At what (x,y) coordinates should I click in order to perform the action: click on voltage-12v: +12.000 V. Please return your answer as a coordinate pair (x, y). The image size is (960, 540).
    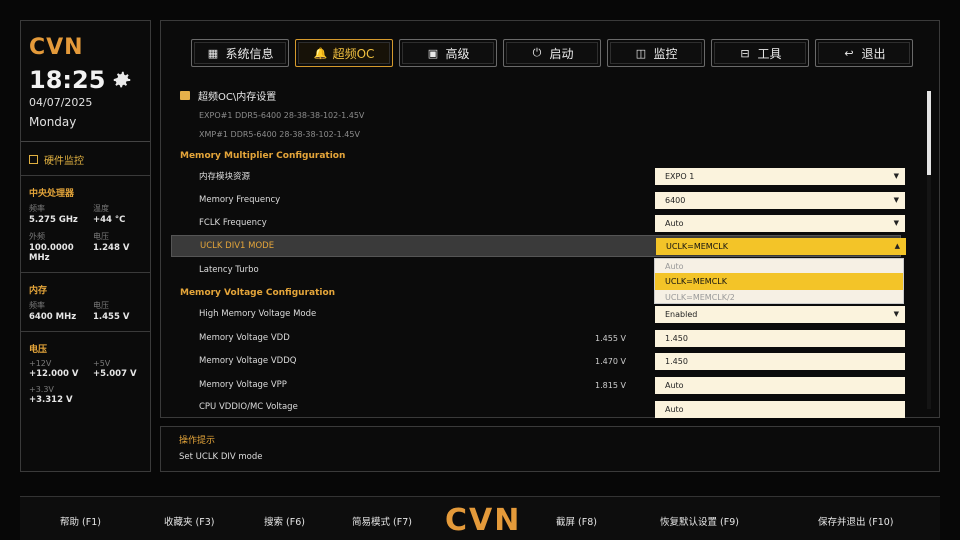
    Looking at the image, I should click on (54, 374).